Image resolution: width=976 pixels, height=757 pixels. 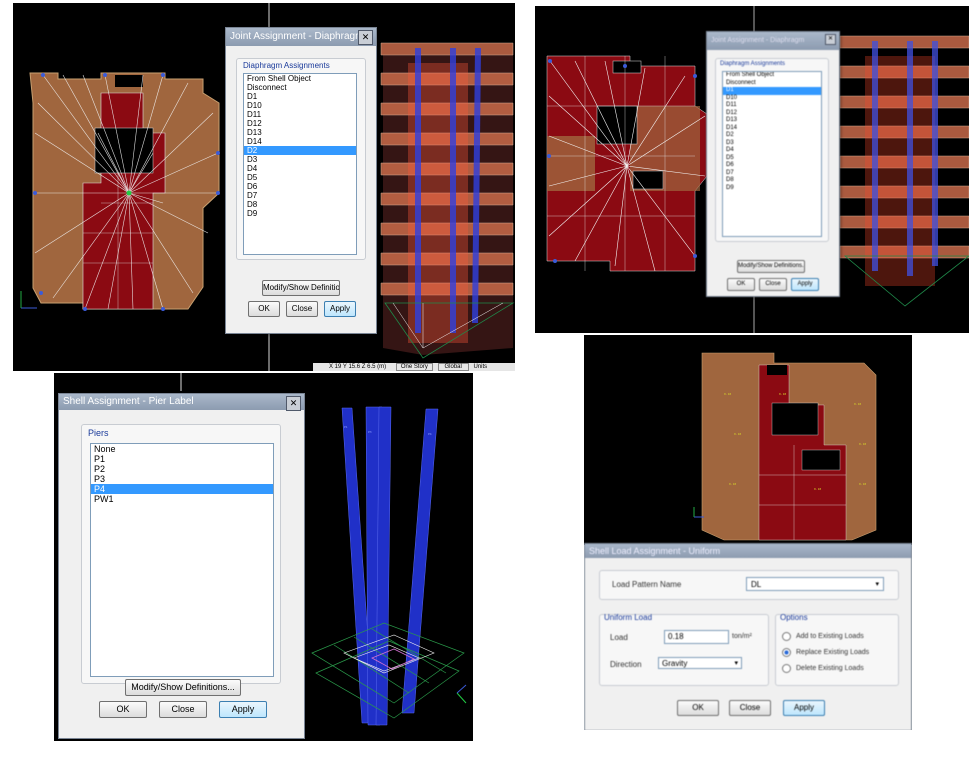 I want to click on list-item: P4, so click(x=182, y=489).